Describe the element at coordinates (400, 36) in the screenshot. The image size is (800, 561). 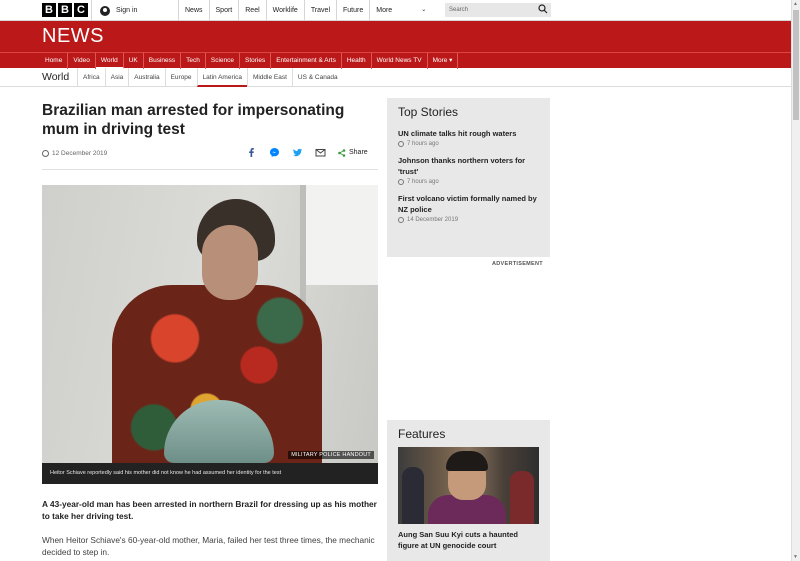
I see `news-banner` at that location.